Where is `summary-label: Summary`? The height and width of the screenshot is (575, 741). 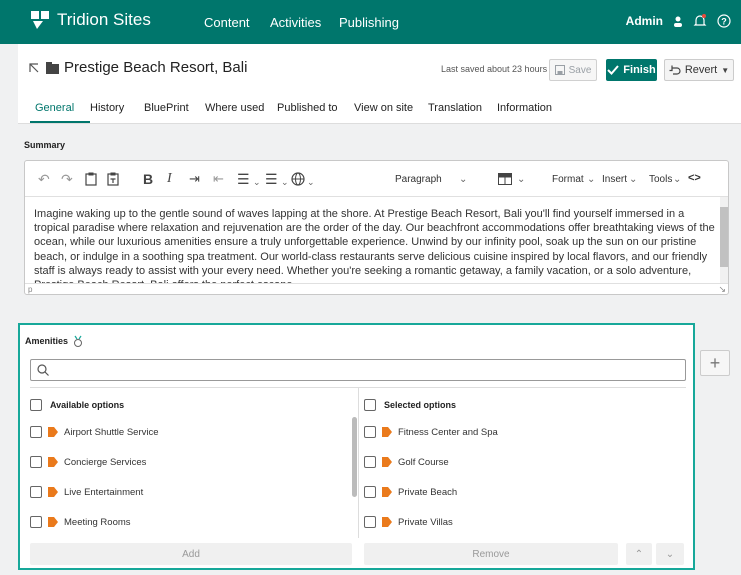 summary-label: Summary is located at coordinates (45, 145).